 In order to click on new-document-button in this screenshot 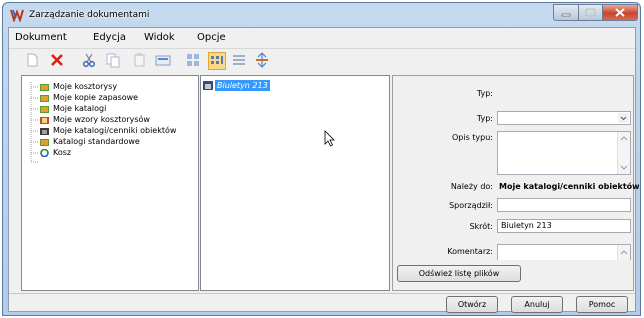, I will do `click(33, 61)`.